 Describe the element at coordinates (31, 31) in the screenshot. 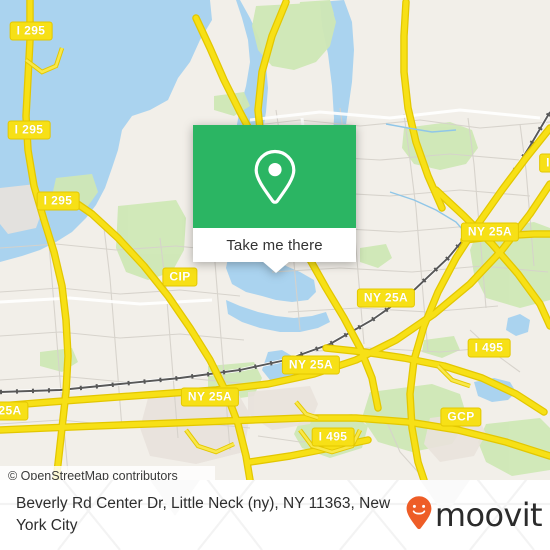

I see `road-shield-i295-1: I 295` at that location.